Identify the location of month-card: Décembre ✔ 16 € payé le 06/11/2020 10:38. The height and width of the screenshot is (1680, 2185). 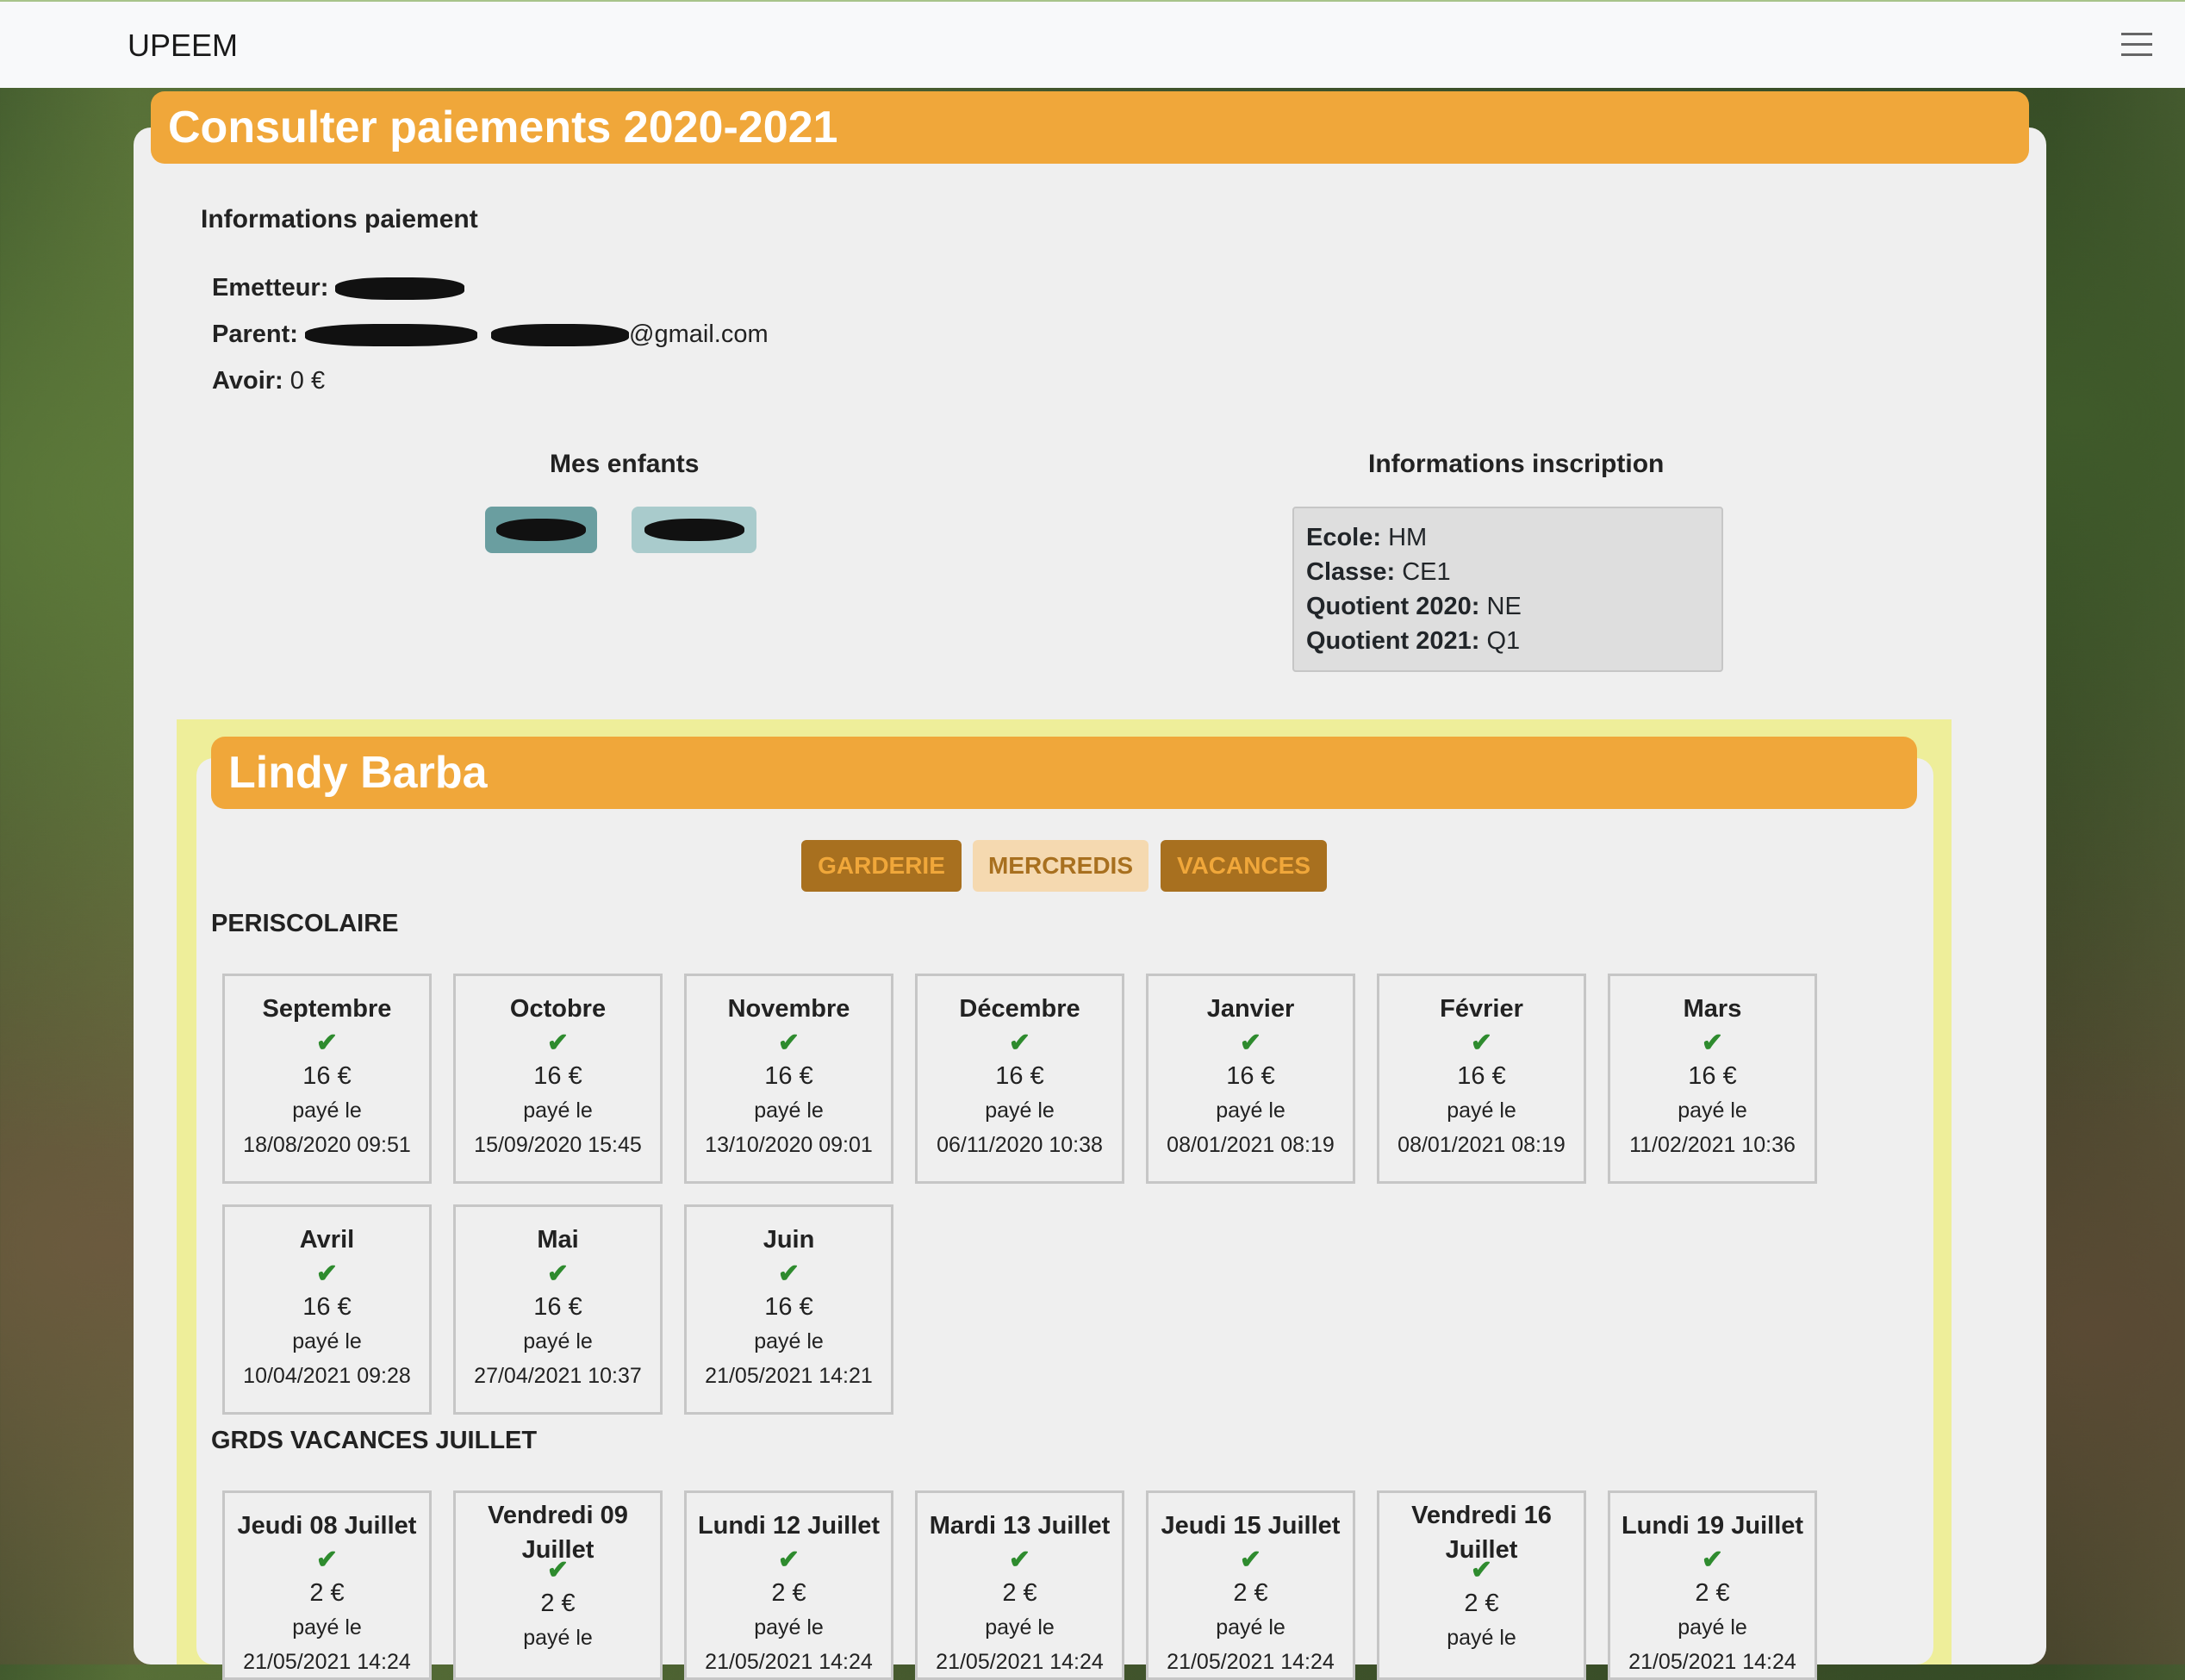
(1019, 1079).